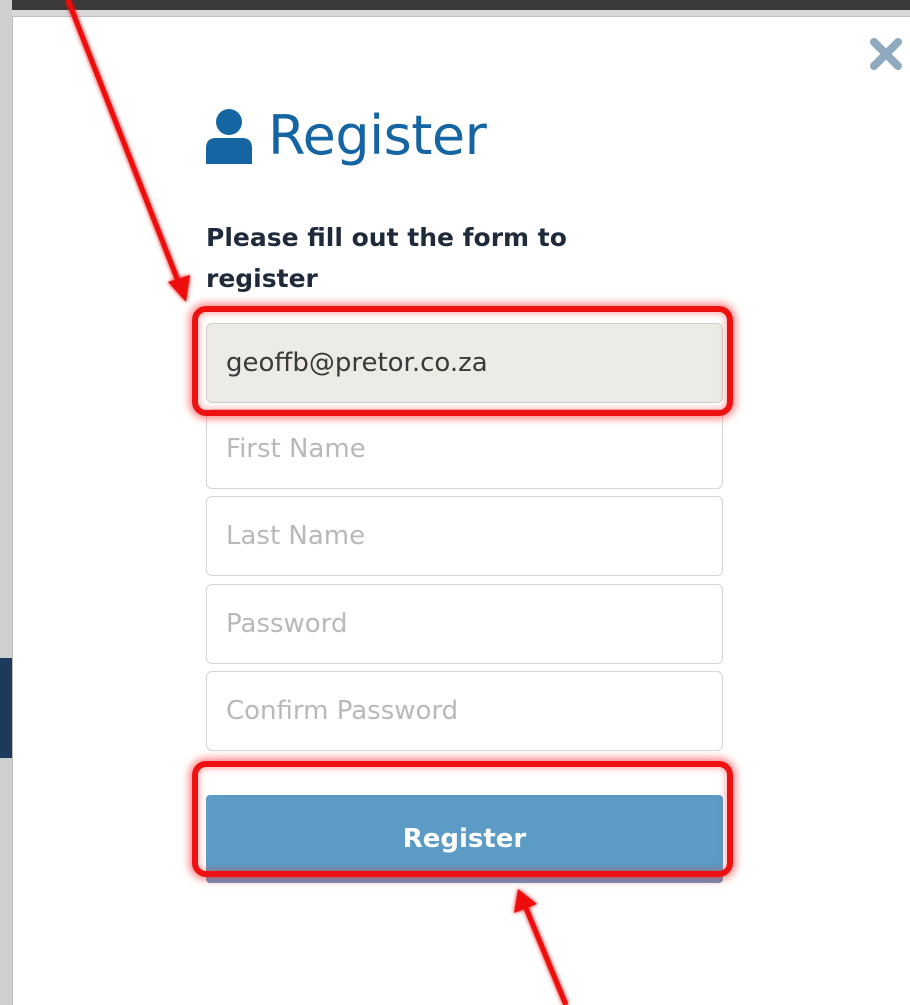  I want to click on form-instructions: Please fill out the form to register, so click(386, 258).